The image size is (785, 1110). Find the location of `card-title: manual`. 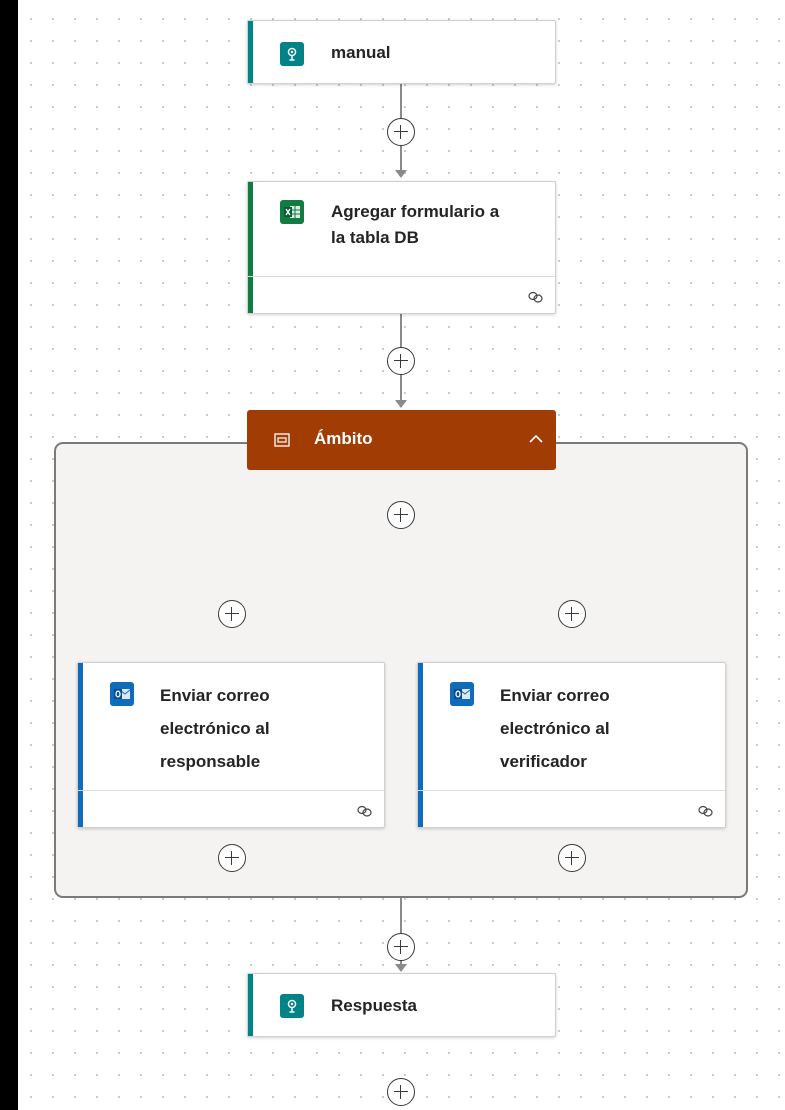

card-title: manual is located at coordinates (361, 52).